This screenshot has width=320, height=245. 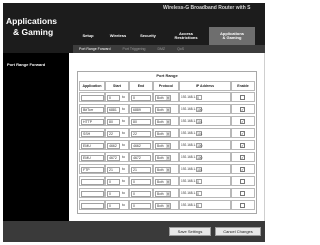 I want to click on table-row: HTTP 80 to 80 Both ▾ 192.168.1.101 ✓, so click(x=167, y=121).